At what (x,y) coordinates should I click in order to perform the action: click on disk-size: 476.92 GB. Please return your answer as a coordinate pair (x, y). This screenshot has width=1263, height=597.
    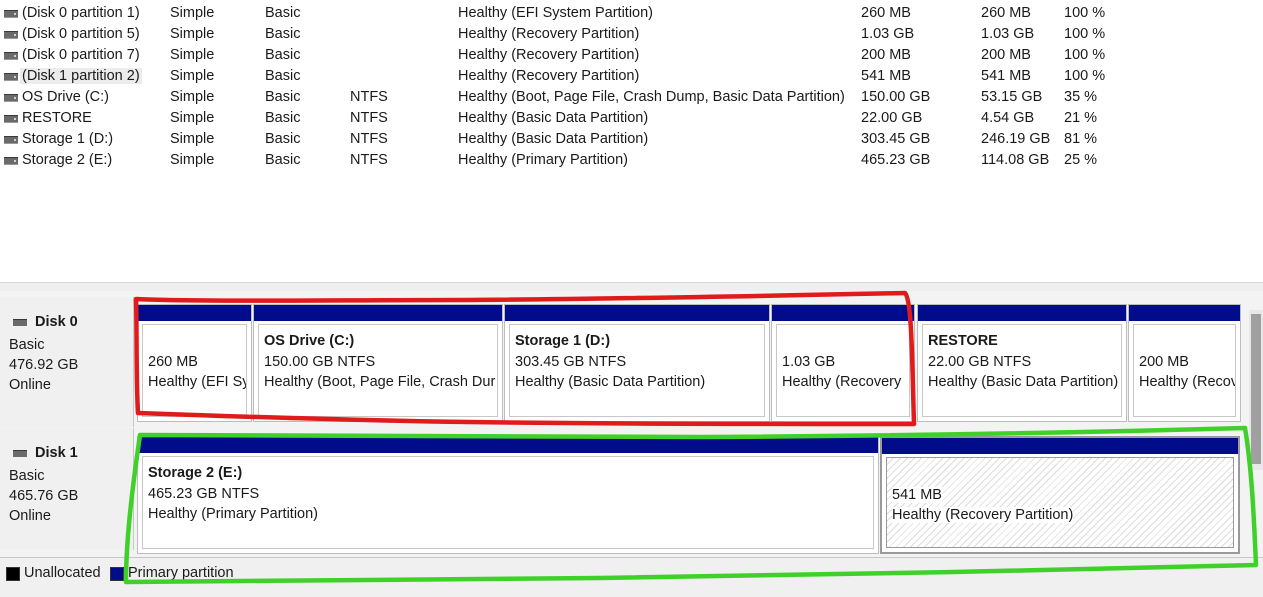
    Looking at the image, I should click on (44, 365).